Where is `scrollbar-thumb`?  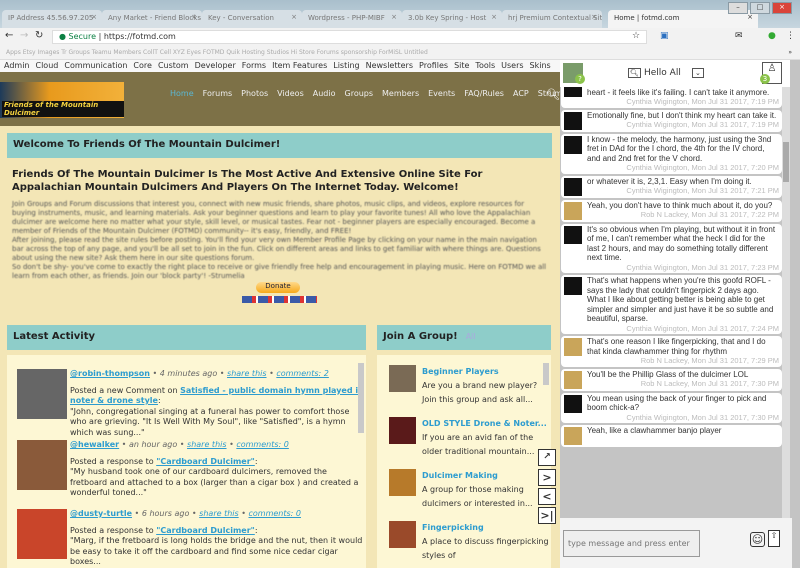
scrollbar-thumb is located at coordinates (786, 162).